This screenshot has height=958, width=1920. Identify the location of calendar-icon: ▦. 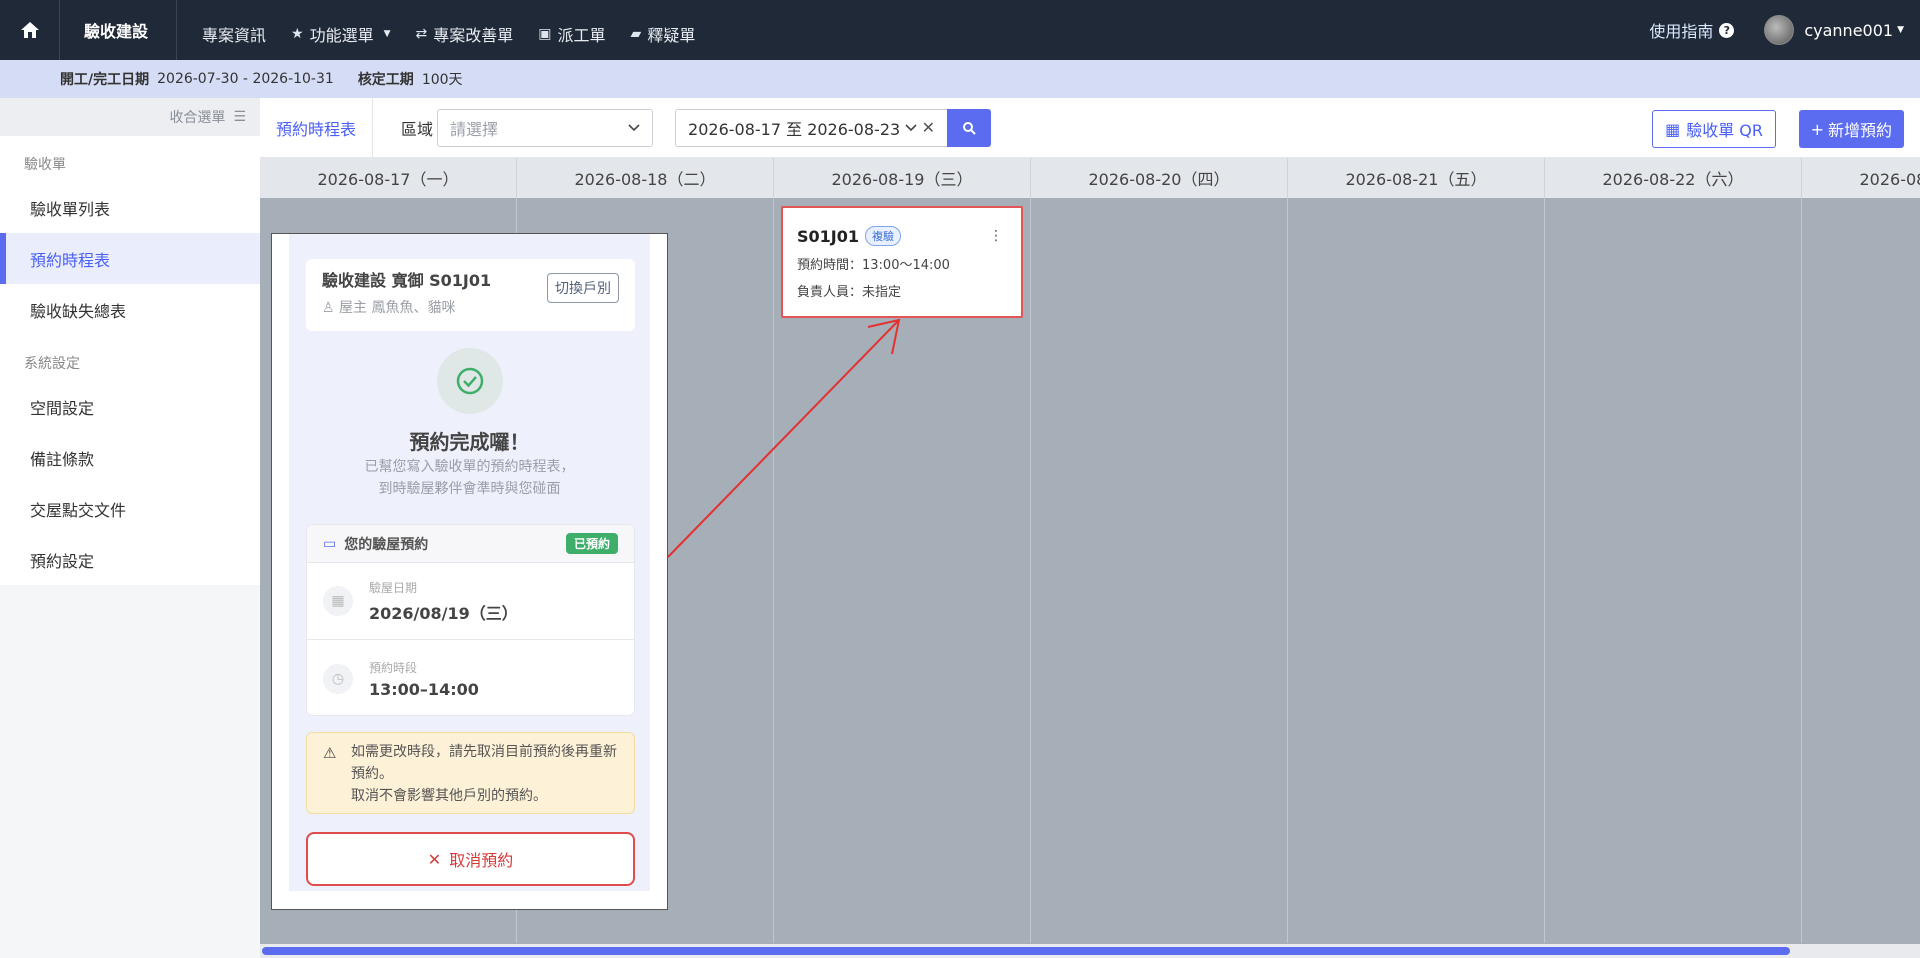
(338, 601).